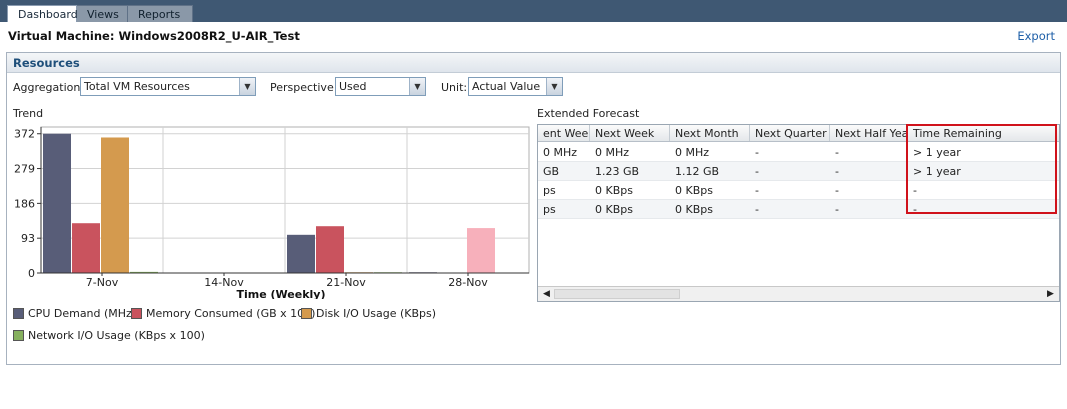 The width and height of the screenshot is (1067, 409). What do you see at coordinates (588, 113) in the screenshot?
I see `extended-forecast-label: Extended Forecast` at bounding box center [588, 113].